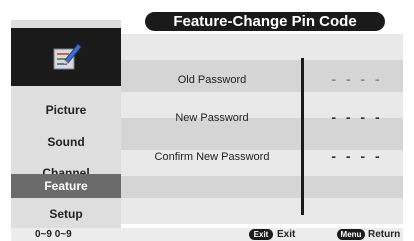 Image resolution: width=414 pixels, height=241 pixels. I want to click on return-label: Return, so click(384, 234).